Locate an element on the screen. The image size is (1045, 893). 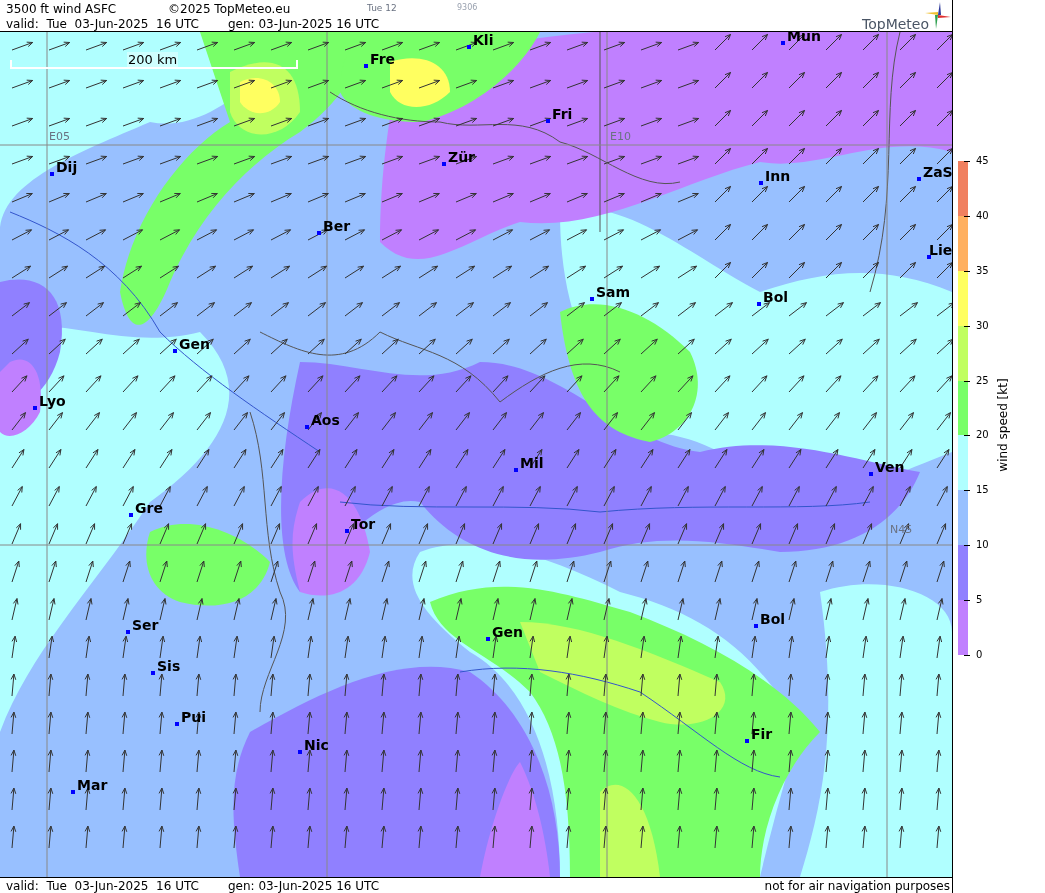
legend-tick-label: 40 is located at coordinates (982, 215).